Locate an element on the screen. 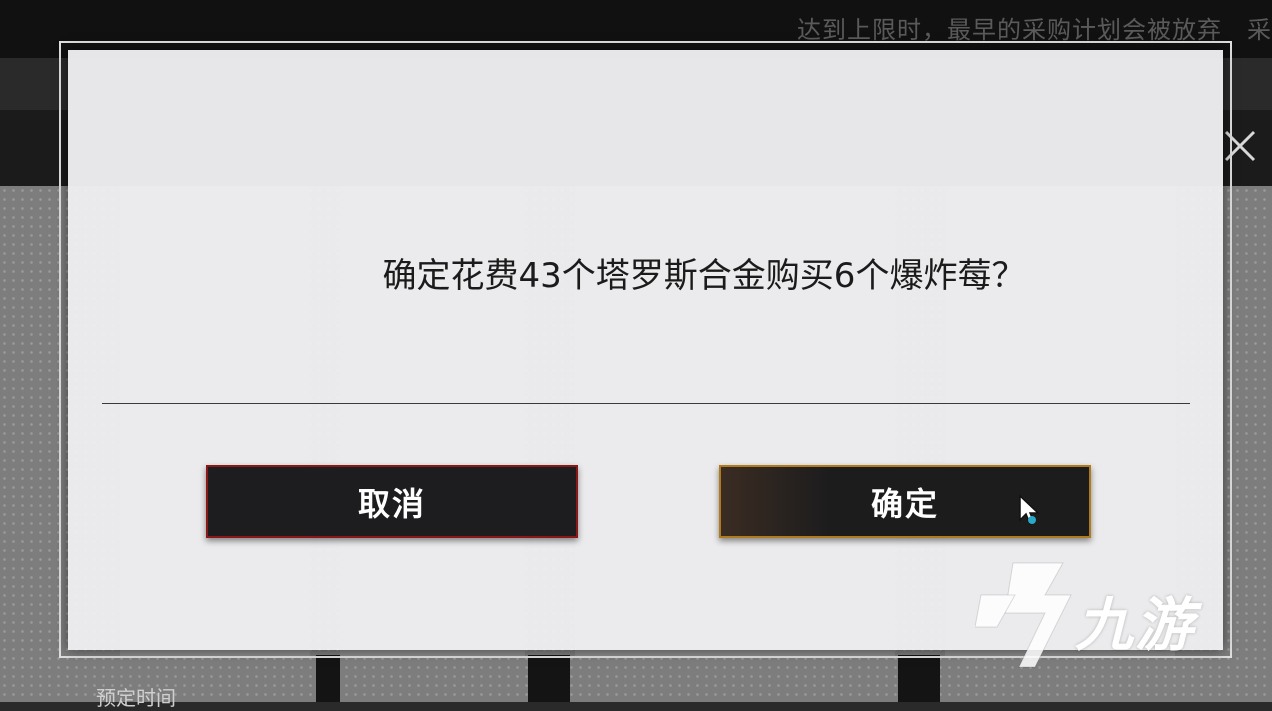 The height and width of the screenshot is (711, 1272). reservation-time-label: 预定时间 is located at coordinates (136, 698).